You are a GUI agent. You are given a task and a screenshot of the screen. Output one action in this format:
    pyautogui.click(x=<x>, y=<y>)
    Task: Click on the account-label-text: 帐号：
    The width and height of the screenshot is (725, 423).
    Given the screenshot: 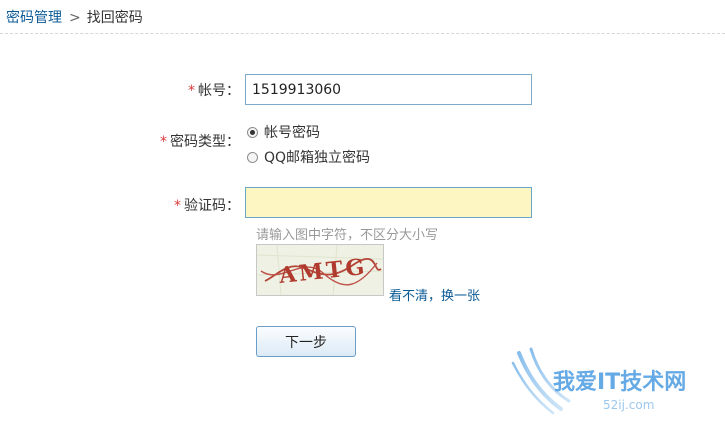 What is the action you would take?
    pyautogui.click(x=219, y=91)
    